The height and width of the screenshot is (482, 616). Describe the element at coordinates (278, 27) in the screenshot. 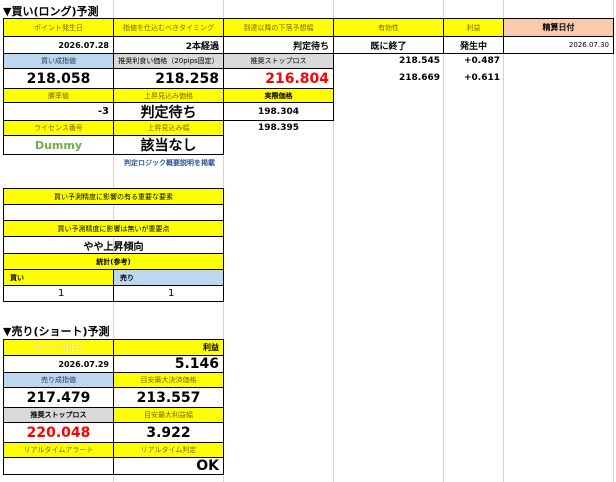

I see `buy-header-lower-bound: 到達以降の下落予想幅` at that location.